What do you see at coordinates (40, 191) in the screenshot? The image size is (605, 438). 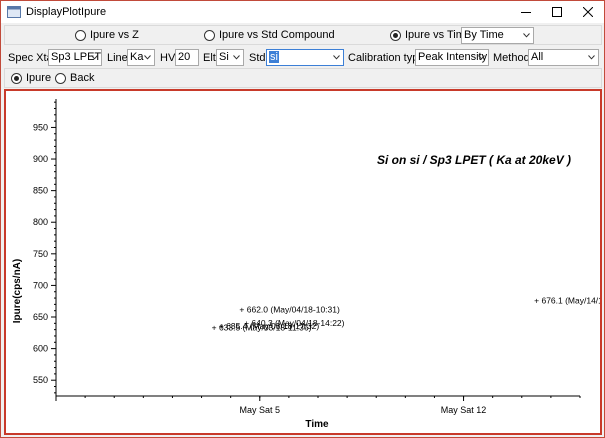 I see `y-tick-label: 850` at bounding box center [40, 191].